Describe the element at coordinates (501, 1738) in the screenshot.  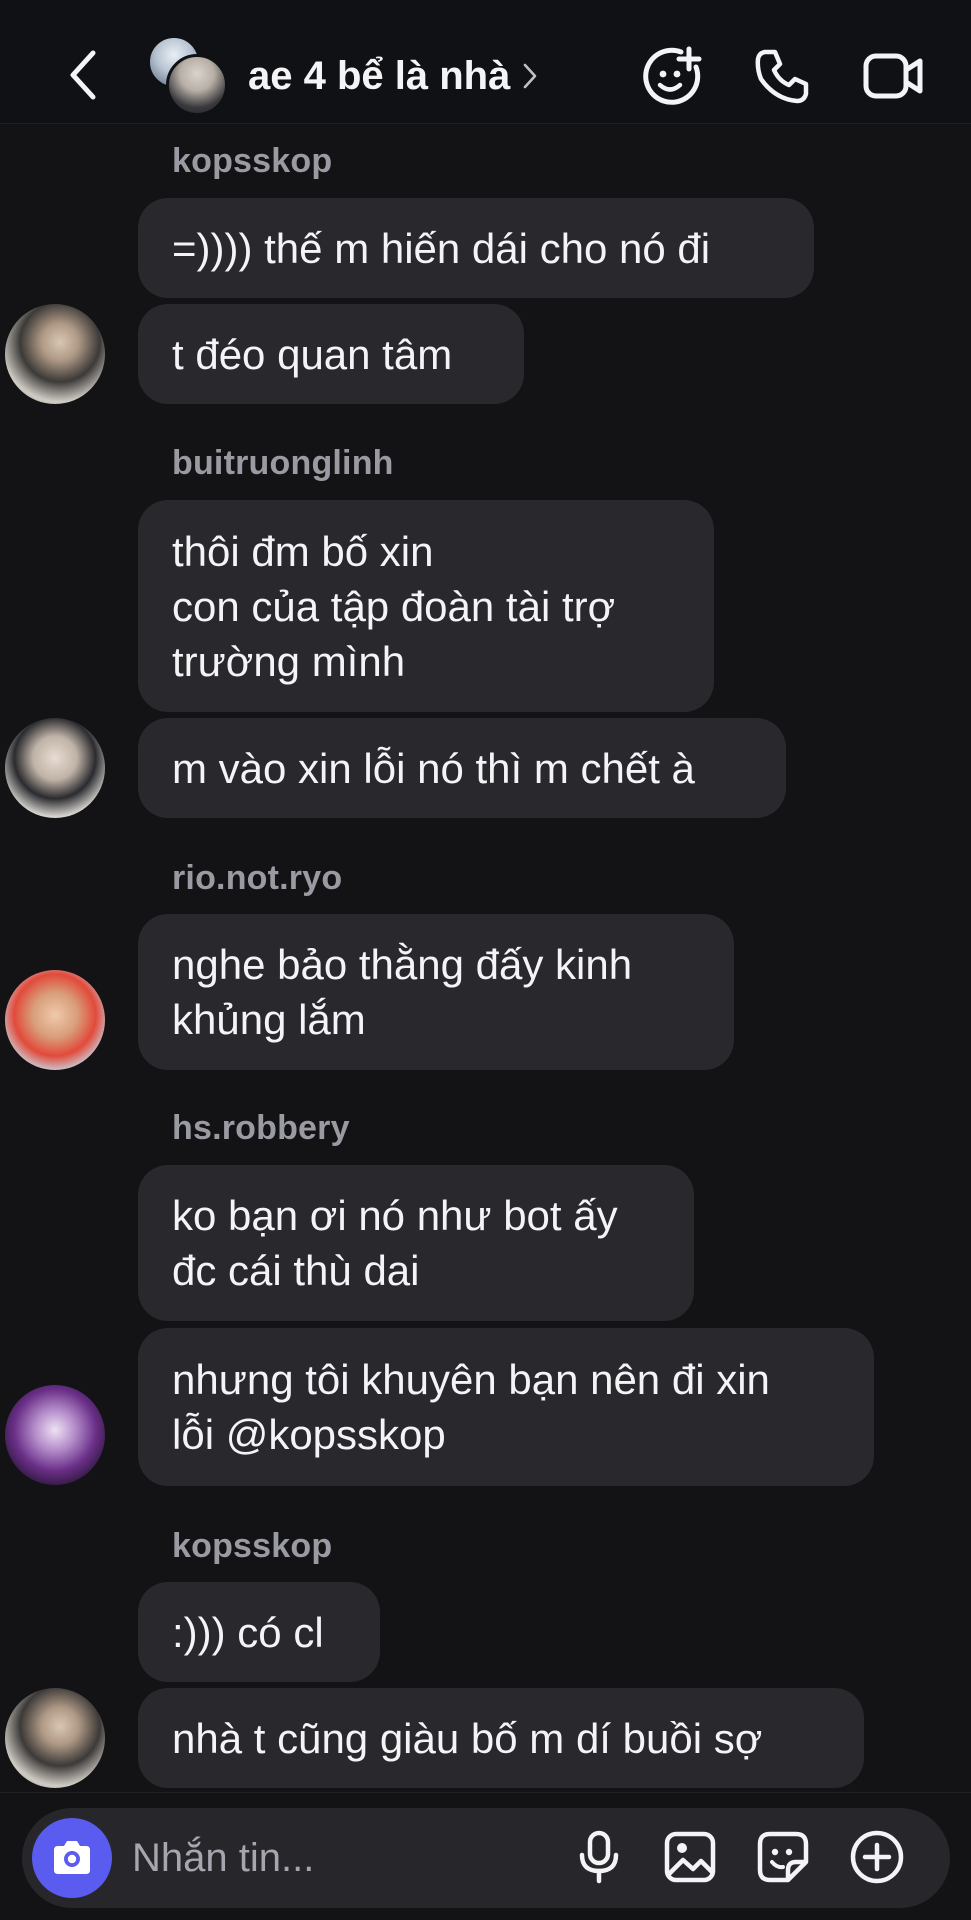
I see `message-bubble: nhà t cũng giàu bố m dí buồi sợ` at that location.